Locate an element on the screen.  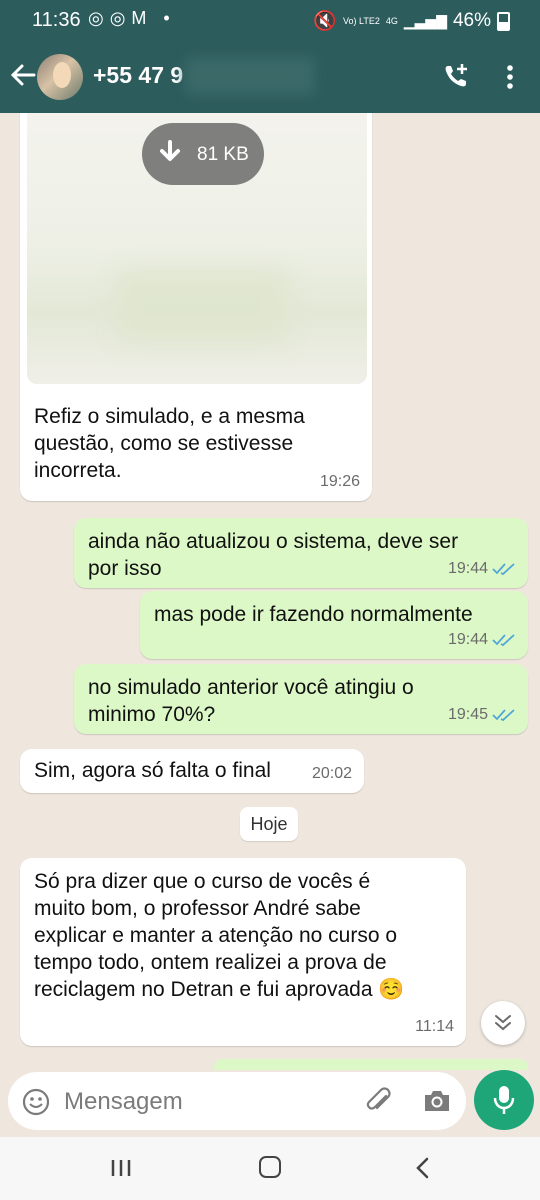
status-time: 11:36 is located at coordinates (56, 20).